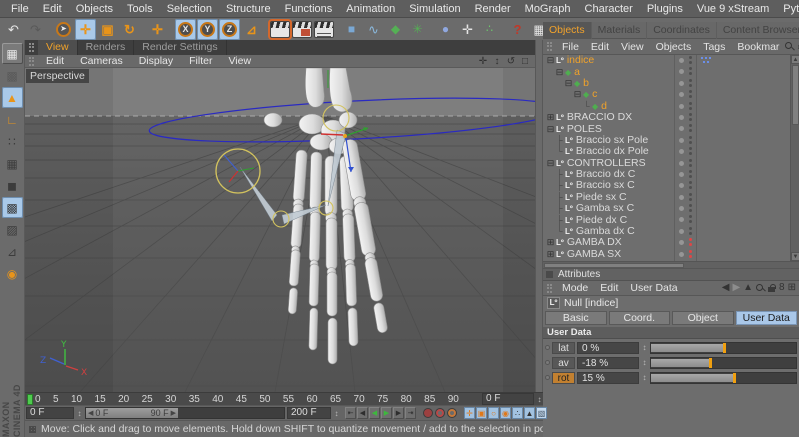 The image size is (799, 437). Describe the element at coordinates (434, 9) in the screenshot. I see `menu-item-simulation: Simulation` at that location.